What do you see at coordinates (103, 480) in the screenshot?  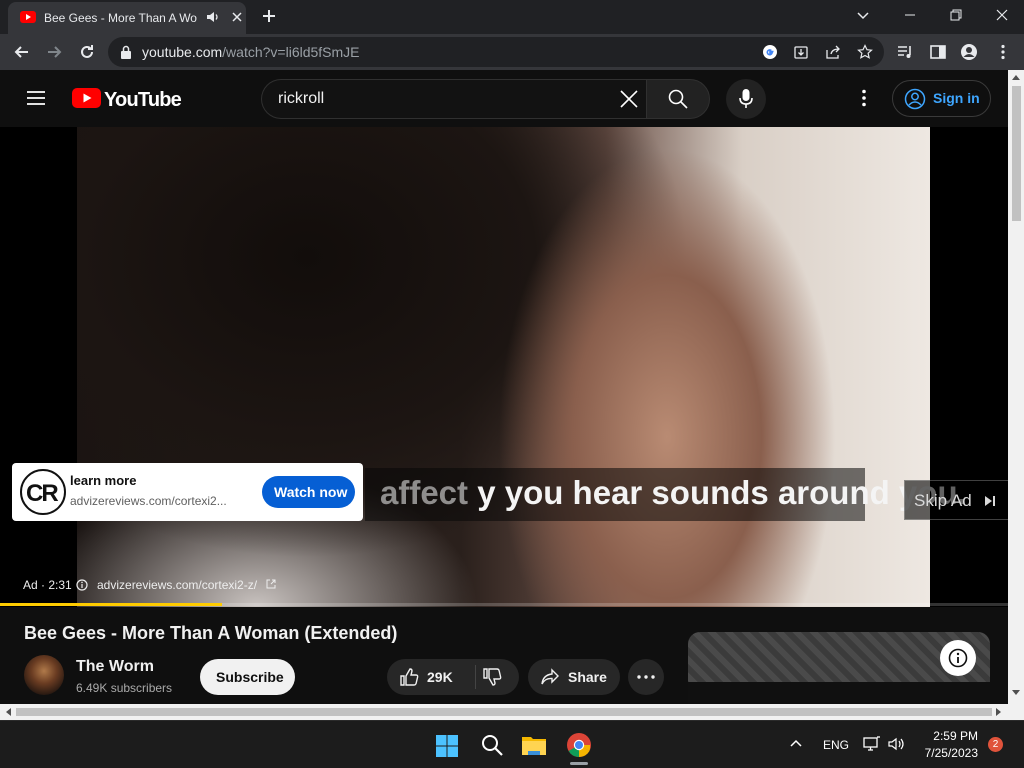 I see `ad-title: learn more` at bounding box center [103, 480].